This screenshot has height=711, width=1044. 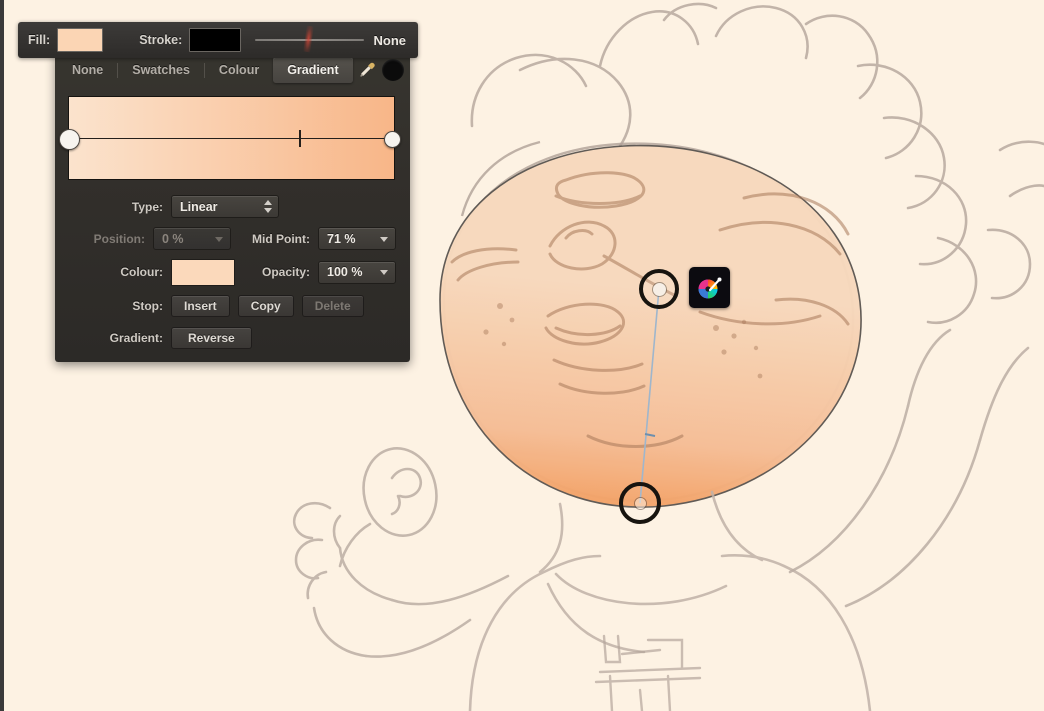 What do you see at coordinates (225, 206) in the screenshot?
I see `type-select: Linear` at bounding box center [225, 206].